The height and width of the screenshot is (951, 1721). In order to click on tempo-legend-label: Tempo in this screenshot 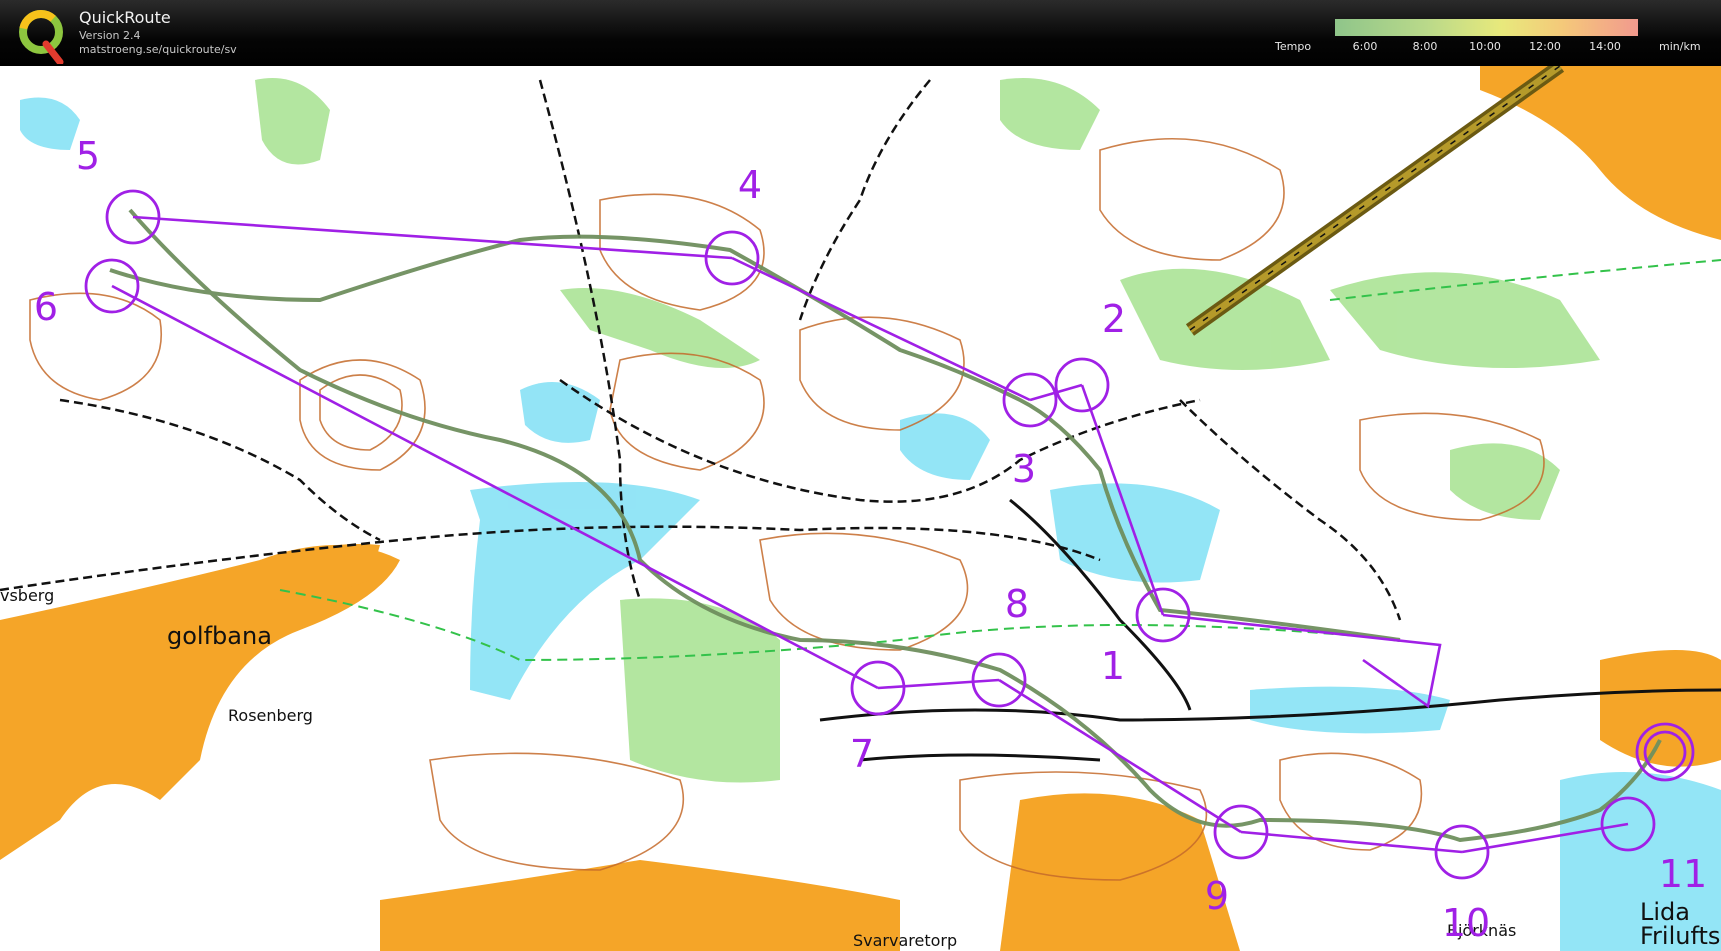, I will do `click(1293, 46)`.